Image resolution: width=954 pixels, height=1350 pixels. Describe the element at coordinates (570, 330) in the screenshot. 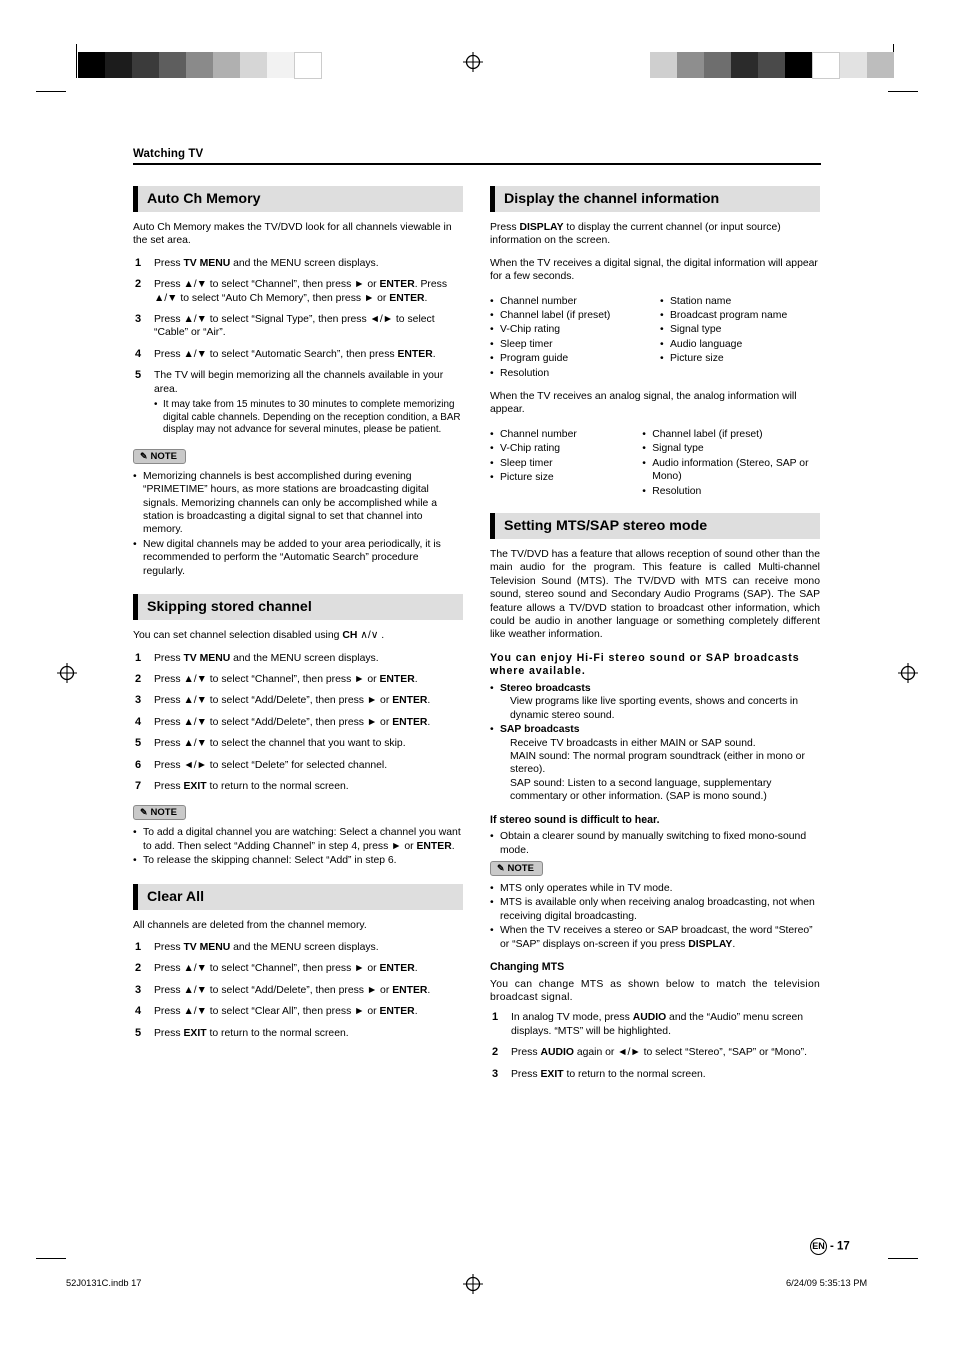

I see `list-item: V-Chip rating` at that location.